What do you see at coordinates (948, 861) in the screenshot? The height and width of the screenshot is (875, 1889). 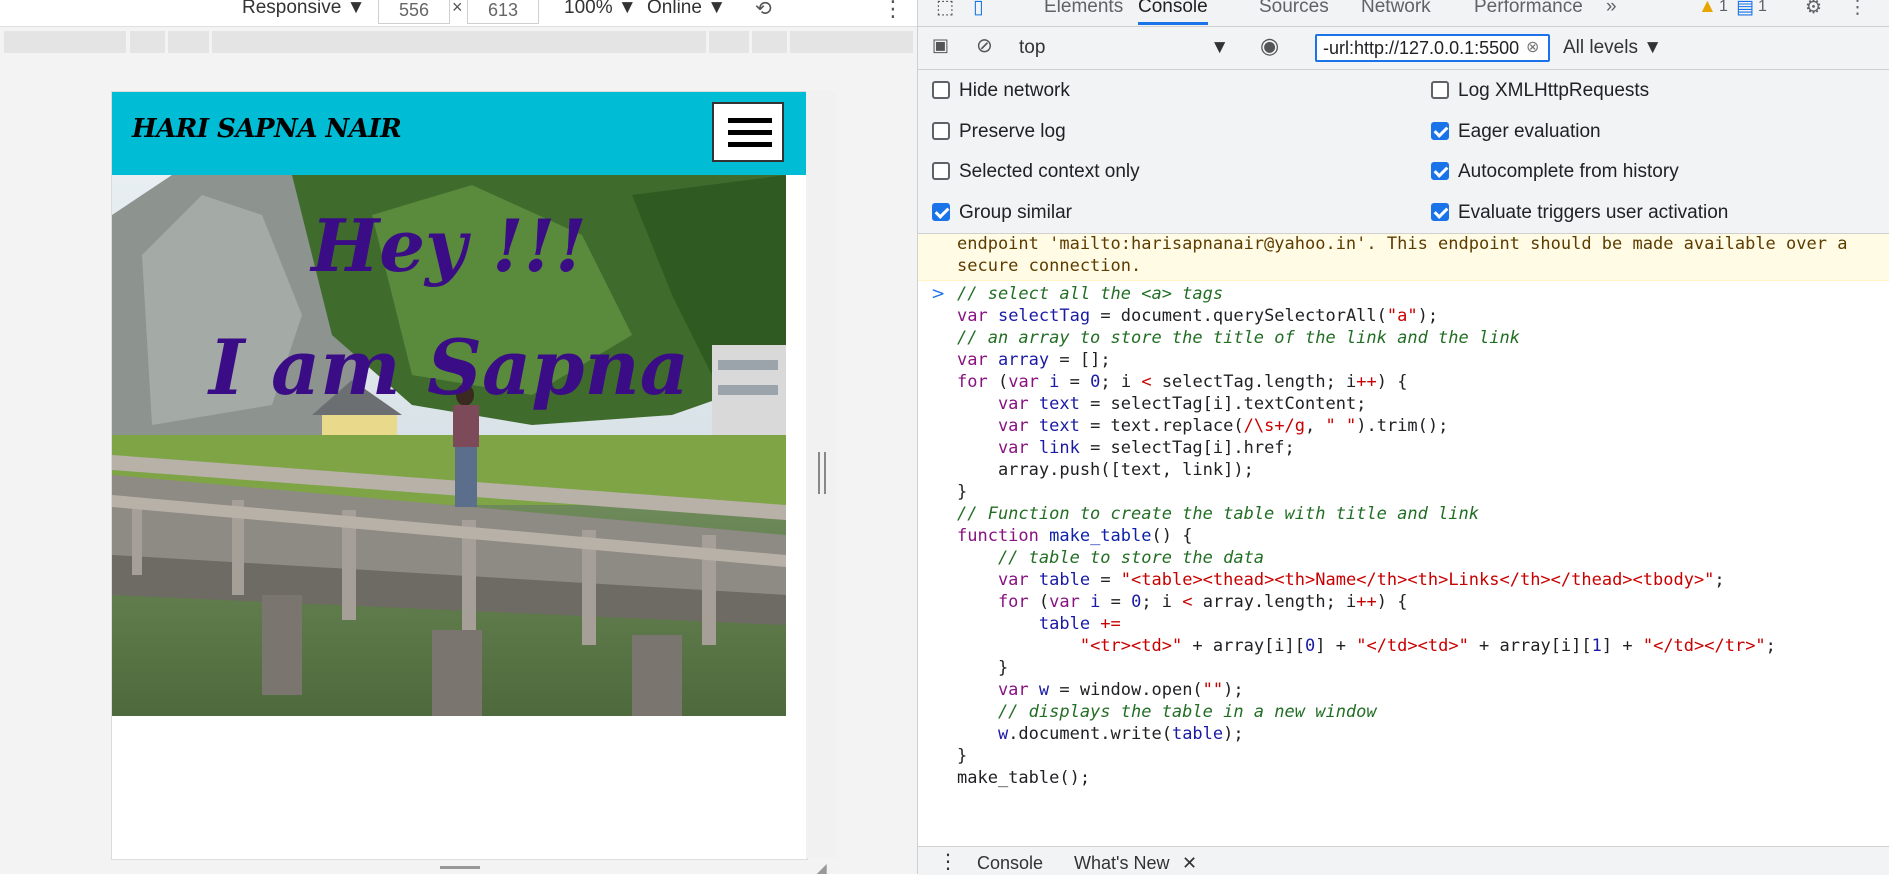 I see `drawer-menu-icon: ⋮` at bounding box center [948, 861].